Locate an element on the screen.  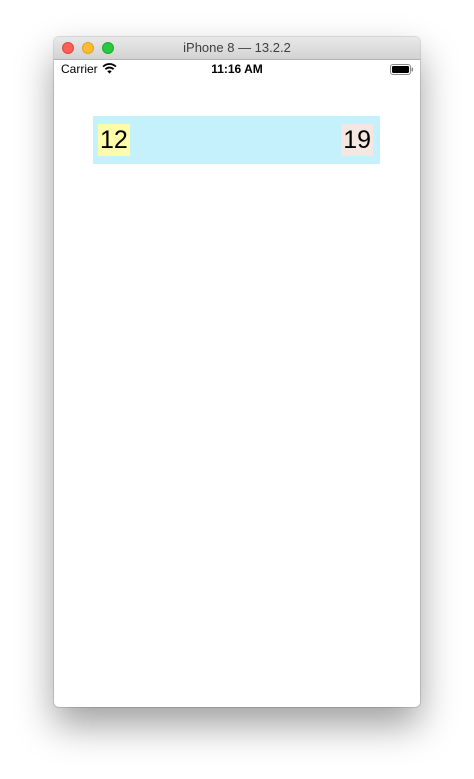
status-time: 11:16 AM is located at coordinates (237, 69).